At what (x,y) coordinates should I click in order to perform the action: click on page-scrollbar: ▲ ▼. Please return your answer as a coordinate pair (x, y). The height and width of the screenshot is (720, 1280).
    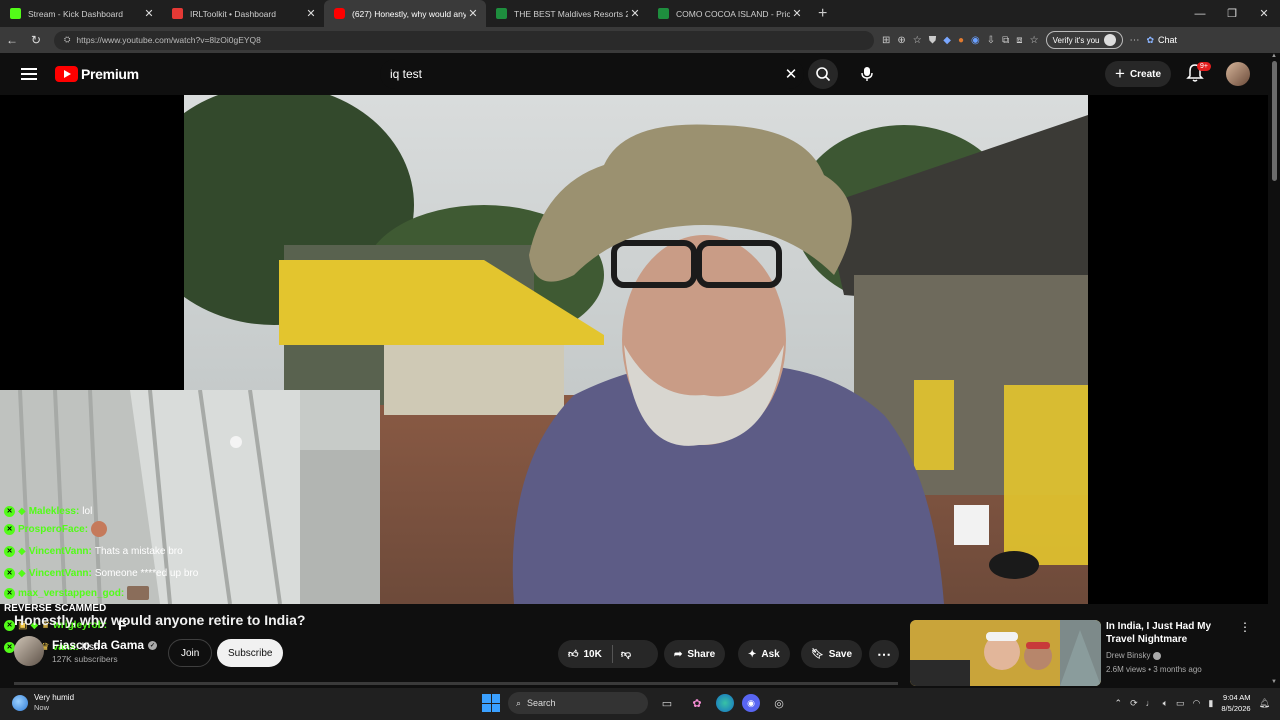
    Looking at the image, I should click on (1274, 369).